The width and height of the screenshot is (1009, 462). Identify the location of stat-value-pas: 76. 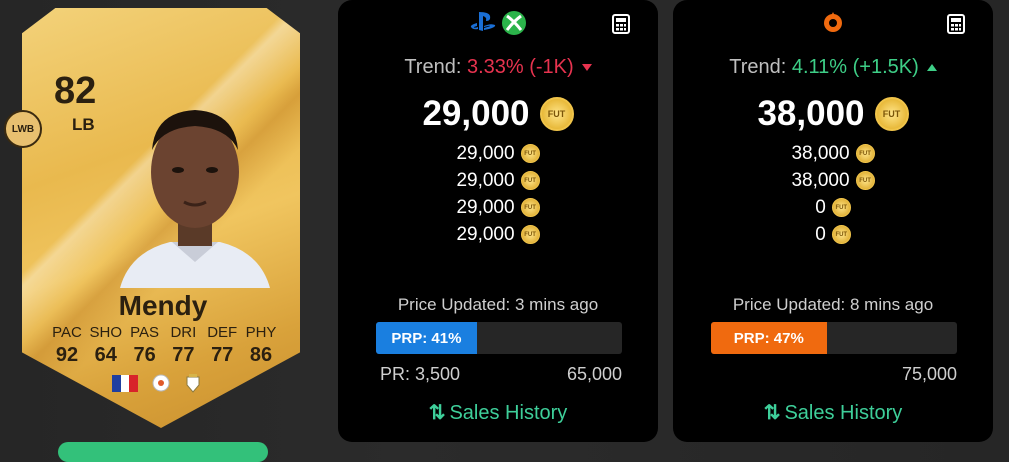
(144, 355).